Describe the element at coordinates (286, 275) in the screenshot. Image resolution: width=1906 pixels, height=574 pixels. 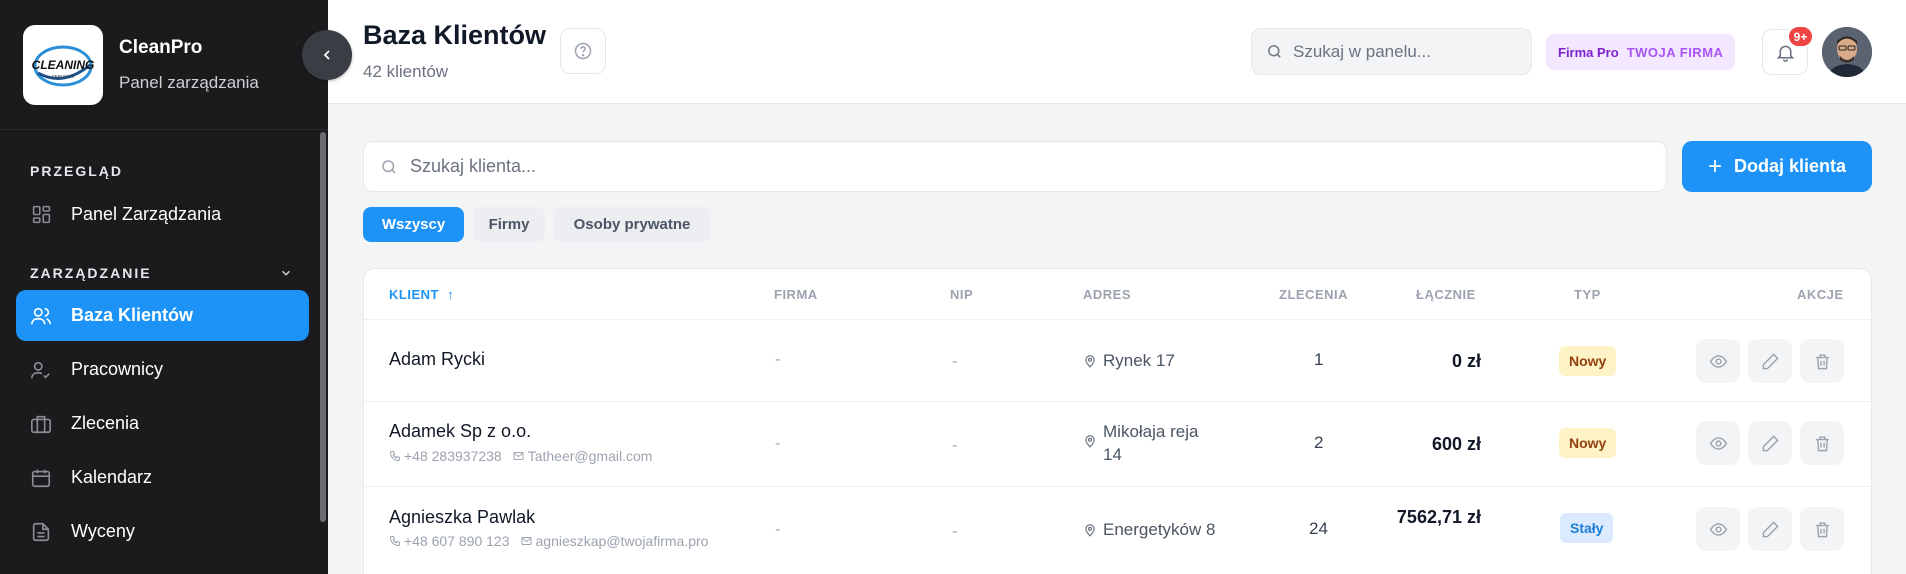
I see `chevron-down-icon` at that location.